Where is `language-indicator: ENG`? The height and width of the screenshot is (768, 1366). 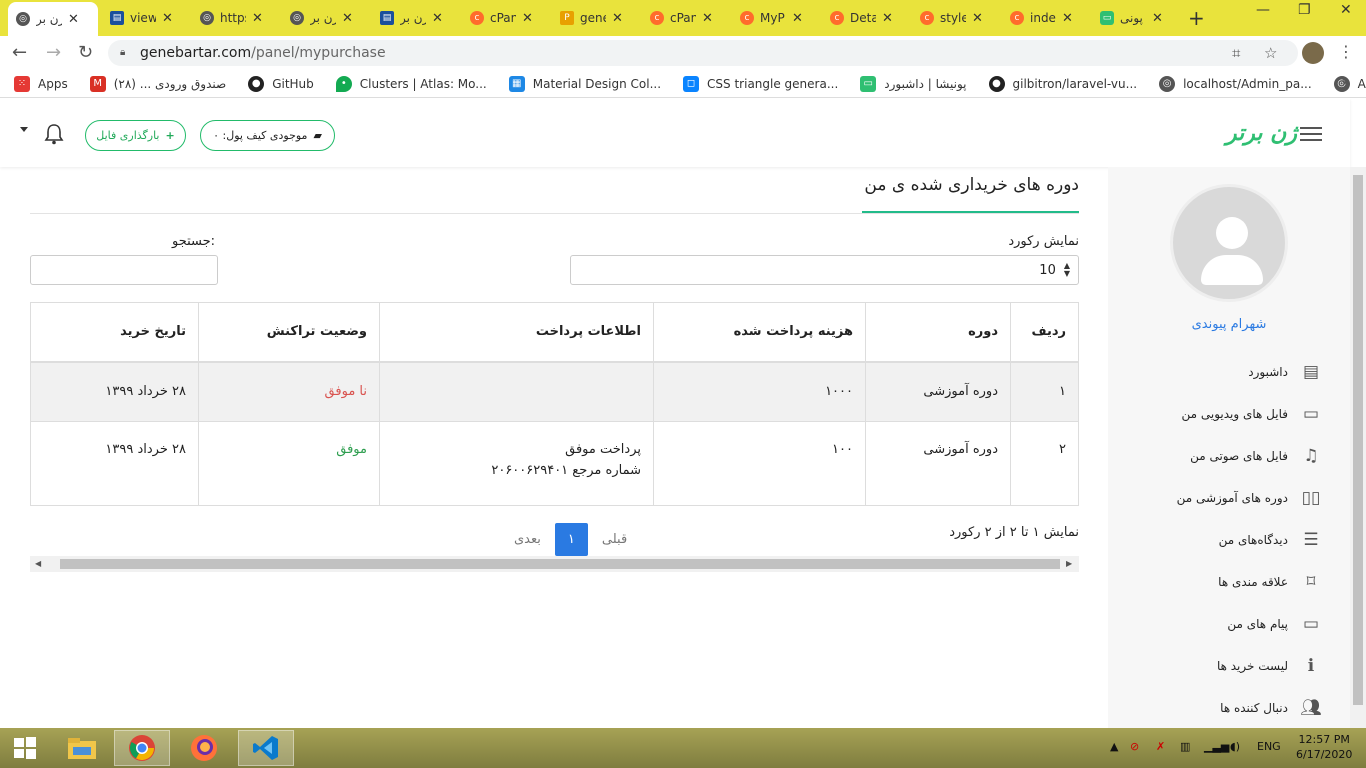 language-indicator: ENG is located at coordinates (1269, 746).